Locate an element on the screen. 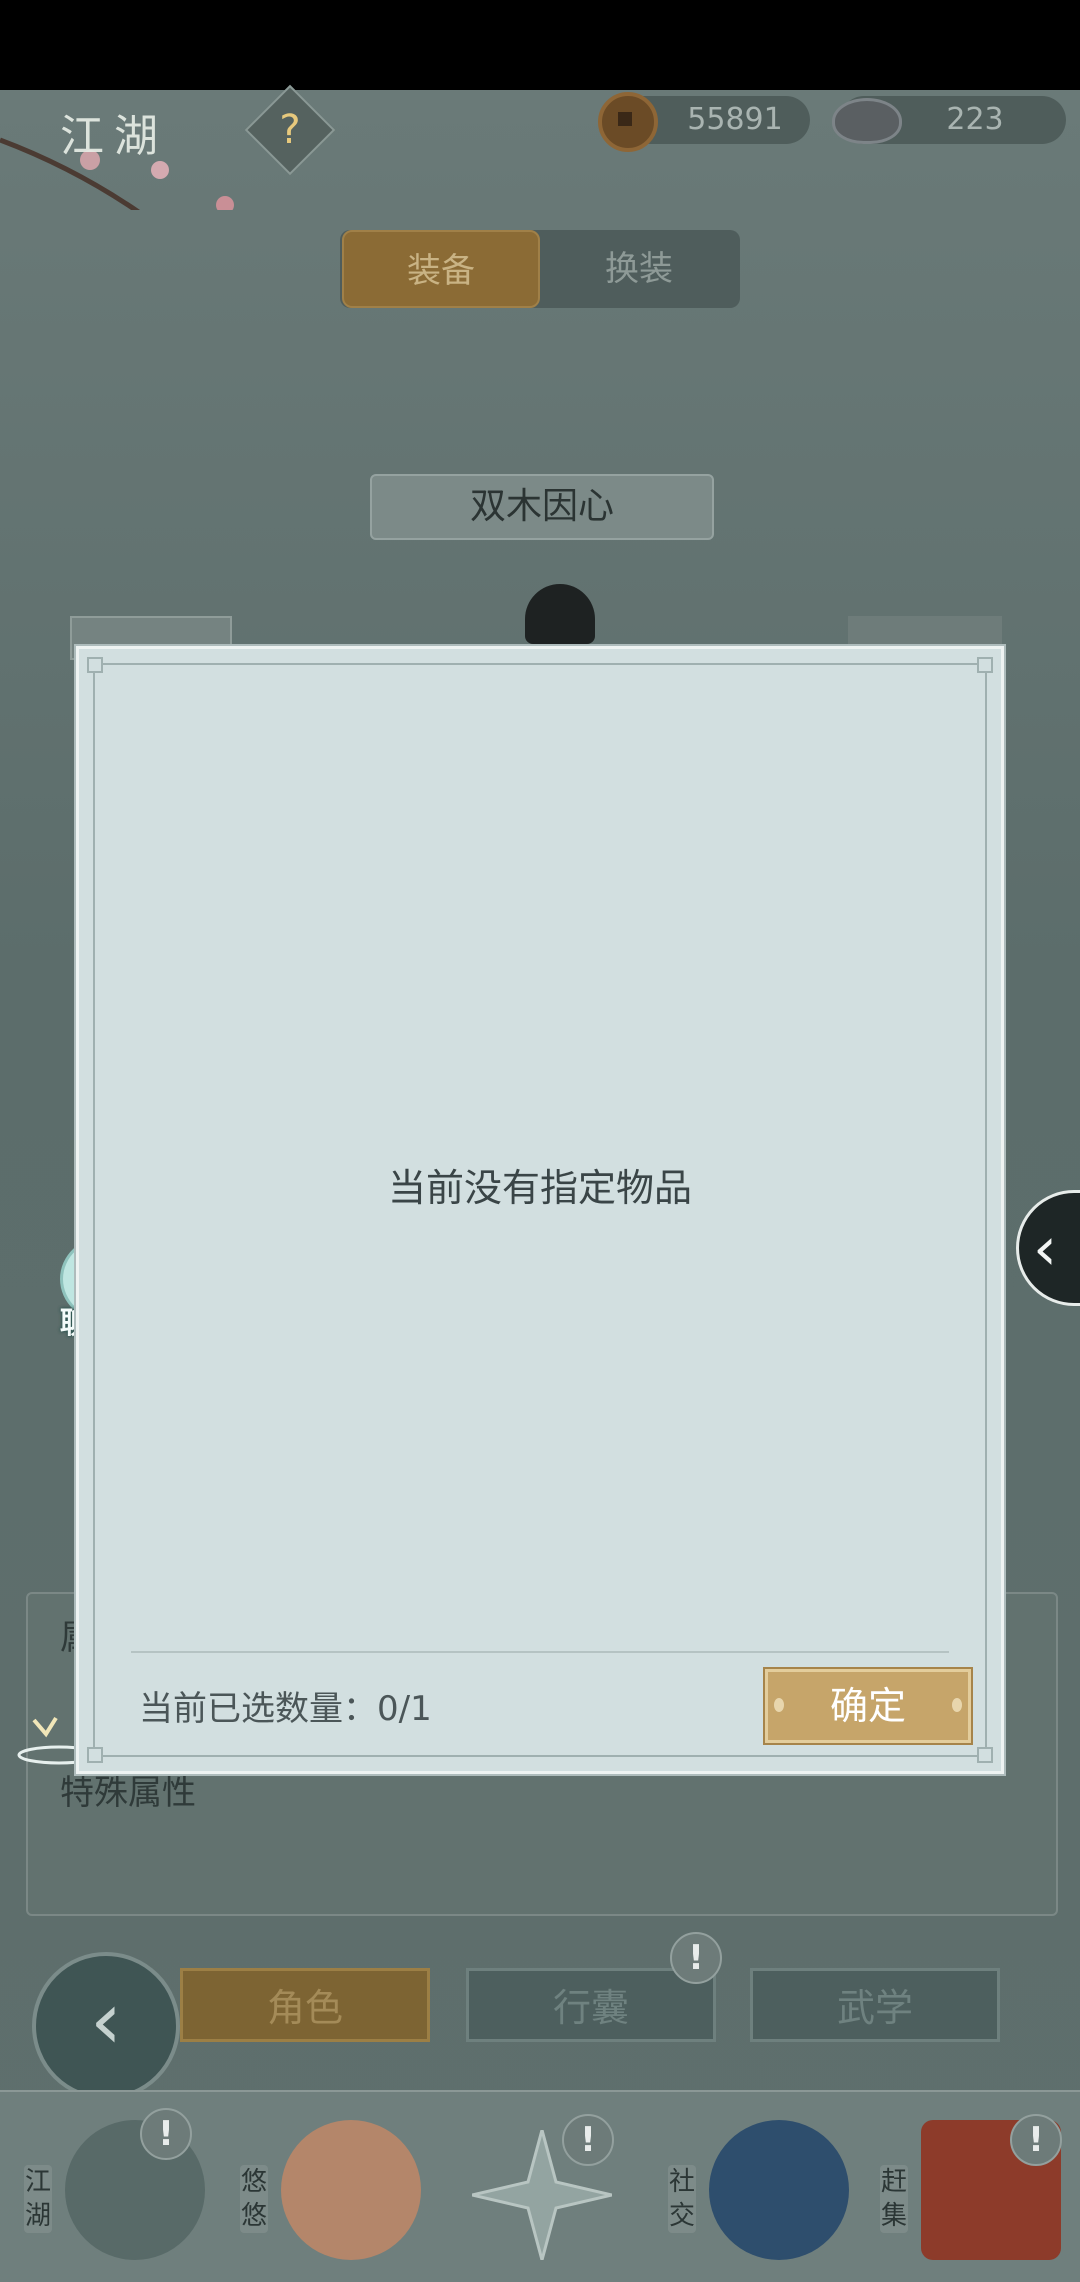  dock-label-market: 赶集 is located at coordinates (894, 2199).